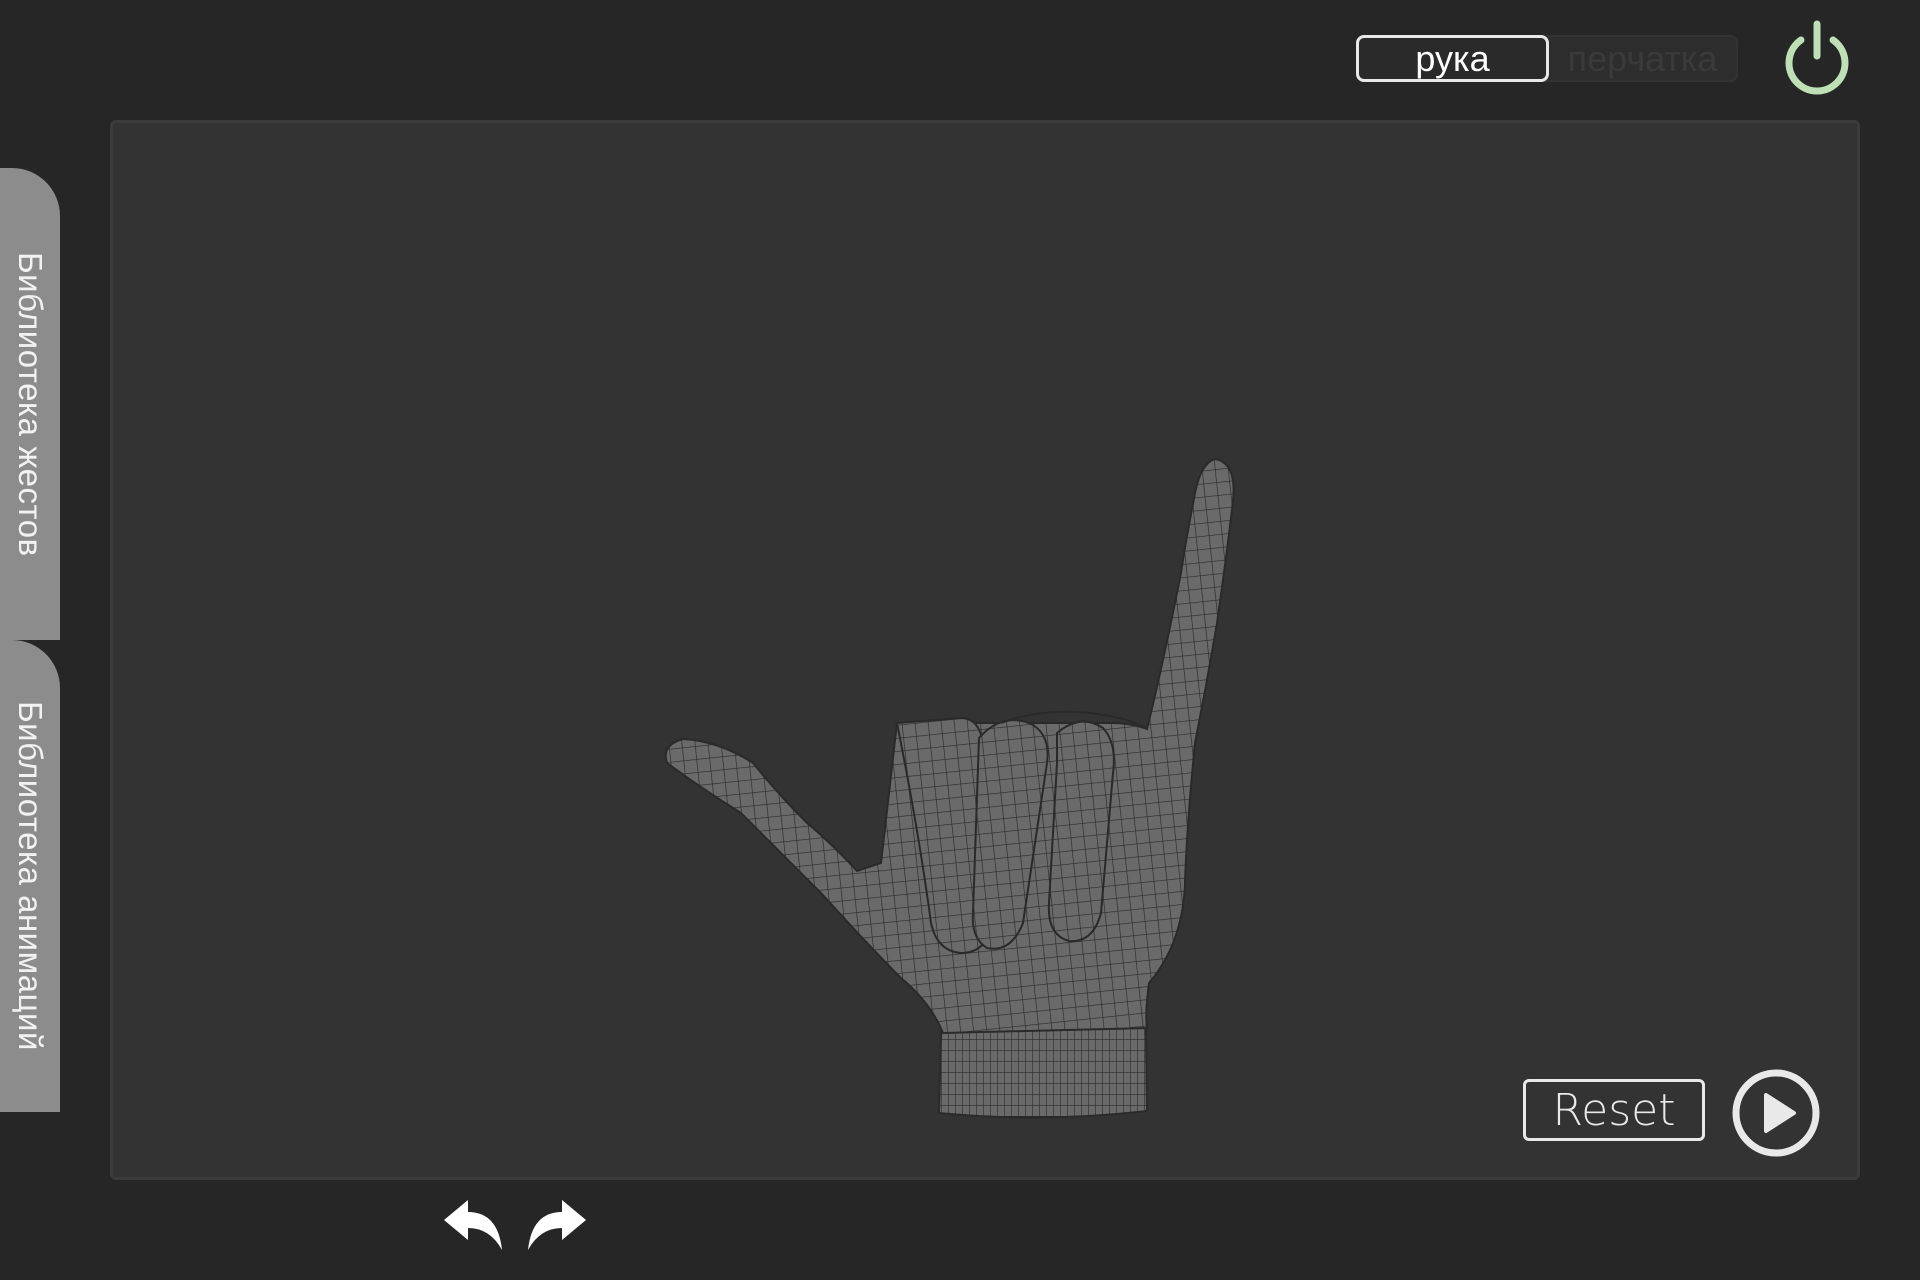 This screenshot has width=1920, height=1280. I want to click on mode-toggle: рука перчатка, so click(1547, 58).